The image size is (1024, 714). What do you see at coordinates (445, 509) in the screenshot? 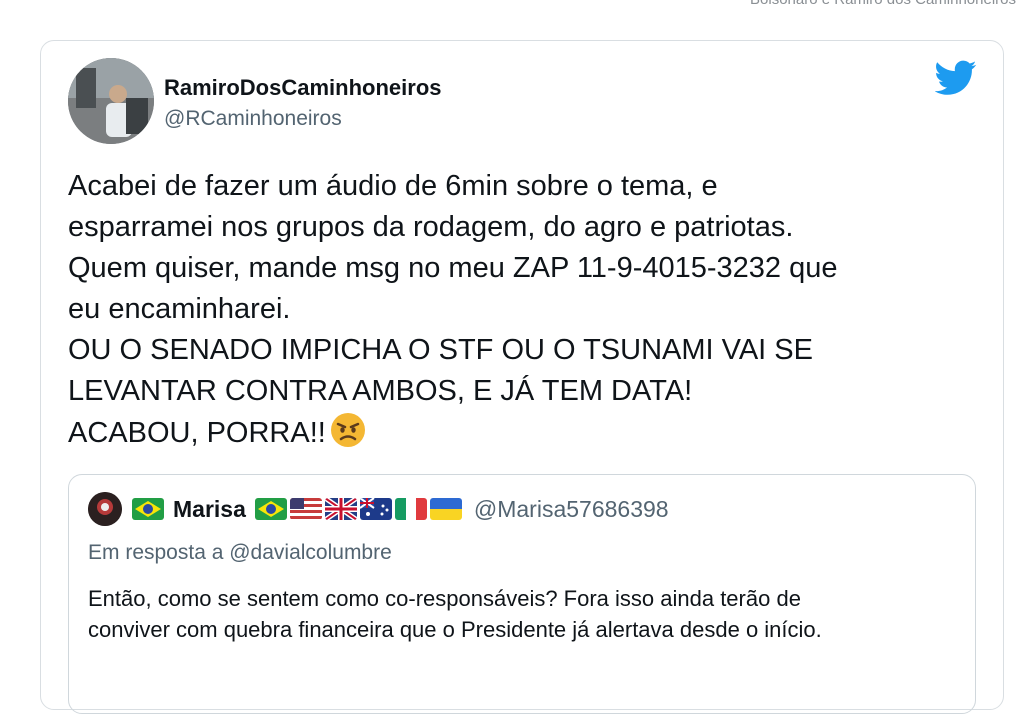
I see `ukraine-flag-icon` at bounding box center [445, 509].